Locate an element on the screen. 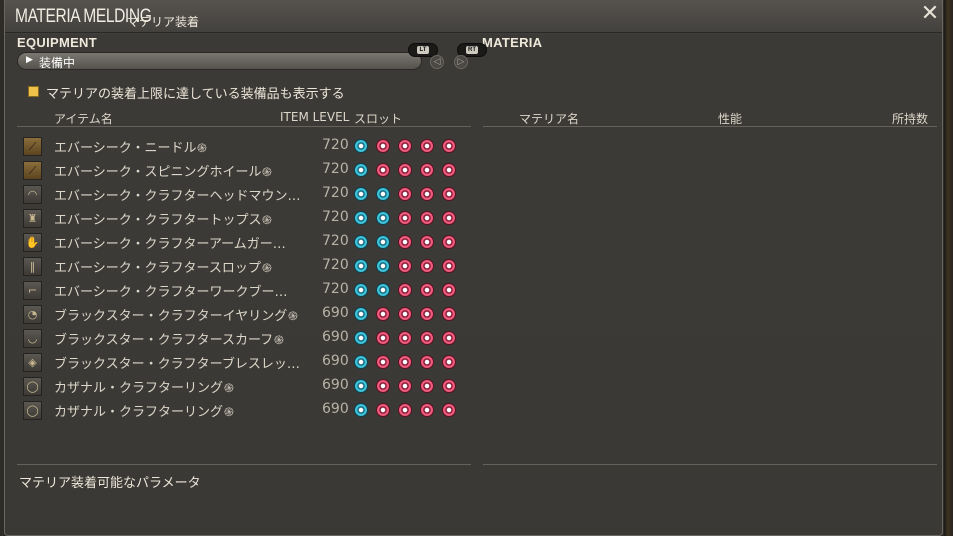 The image size is (953, 536). equipment-row: ◈ ブラックスター・クラフターブレスレッ… 690 is located at coordinates (240, 362).